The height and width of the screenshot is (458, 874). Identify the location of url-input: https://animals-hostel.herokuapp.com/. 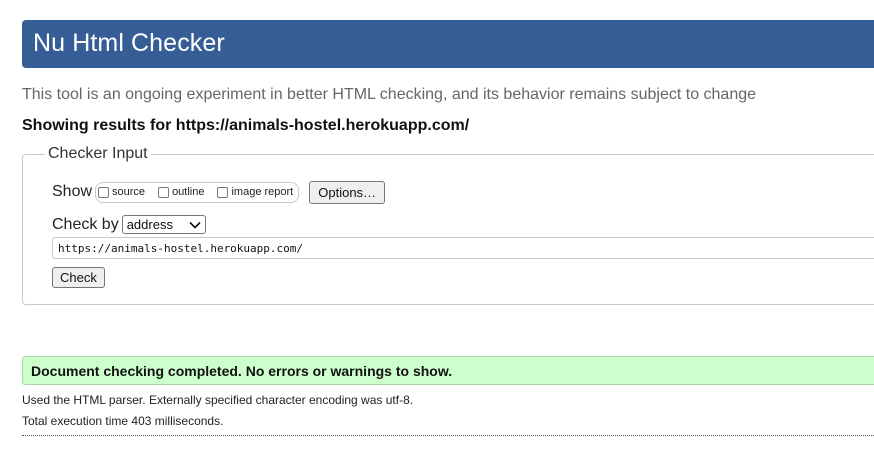
(463, 248).